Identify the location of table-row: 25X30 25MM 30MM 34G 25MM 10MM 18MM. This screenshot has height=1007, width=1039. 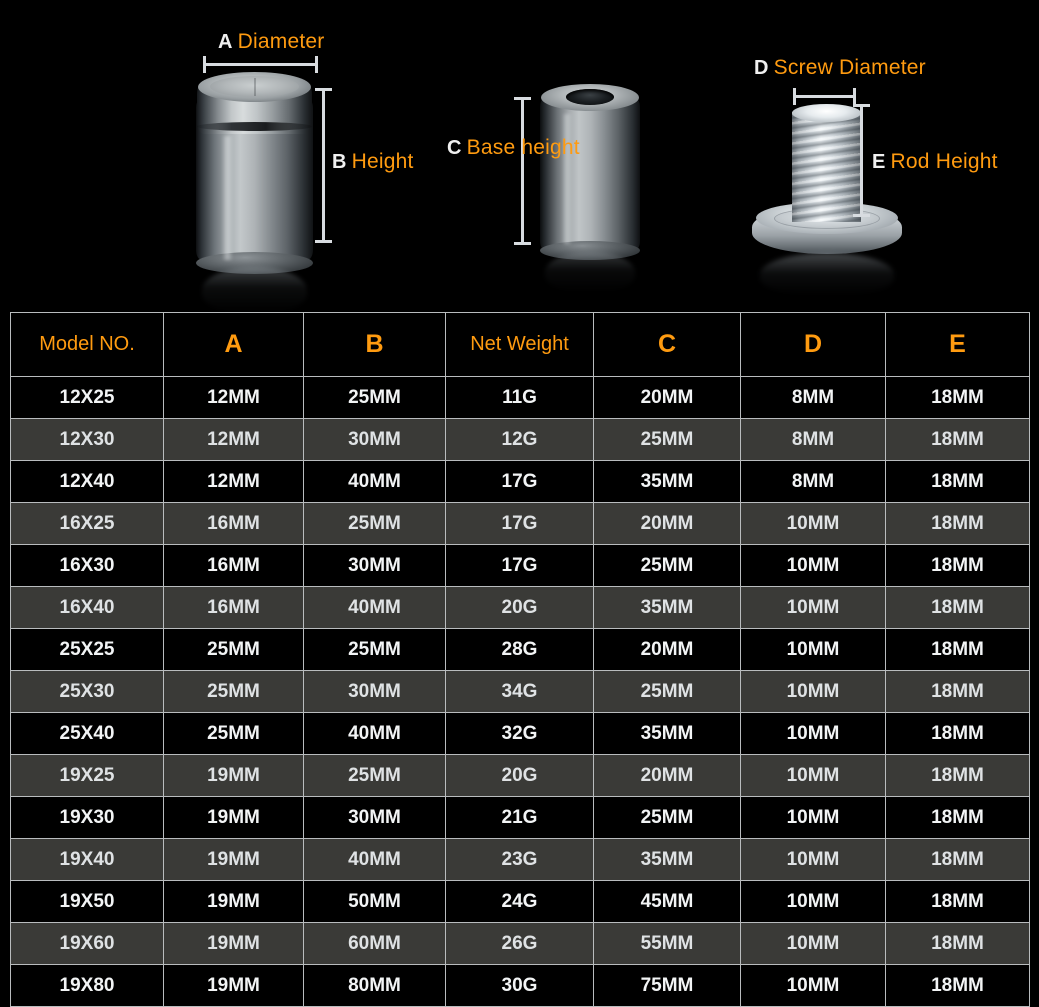
(520, 691).